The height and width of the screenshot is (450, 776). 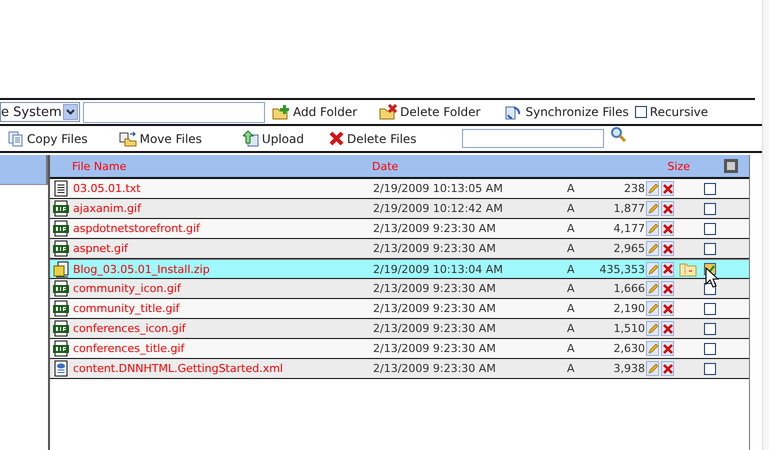 I want to click on archive-file-icon, so click(x=61, y=269).